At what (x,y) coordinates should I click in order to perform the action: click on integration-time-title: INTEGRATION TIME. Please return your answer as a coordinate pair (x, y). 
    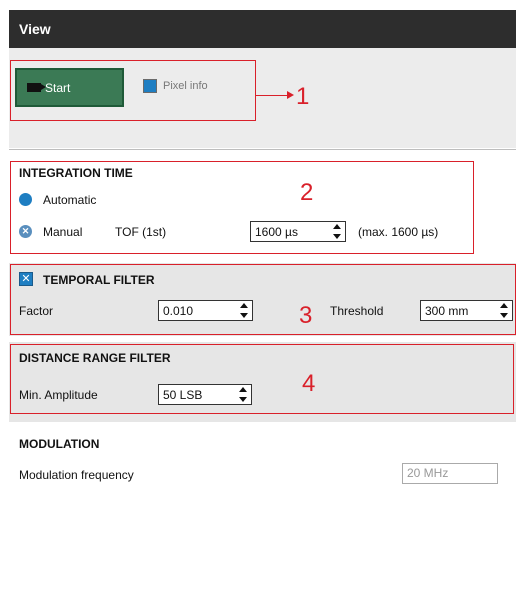
    Looking at the image, I should click on (76, 173).